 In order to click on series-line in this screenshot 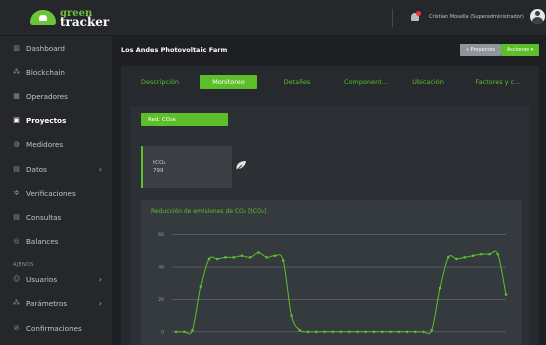, I will do `click(341, 292)`.